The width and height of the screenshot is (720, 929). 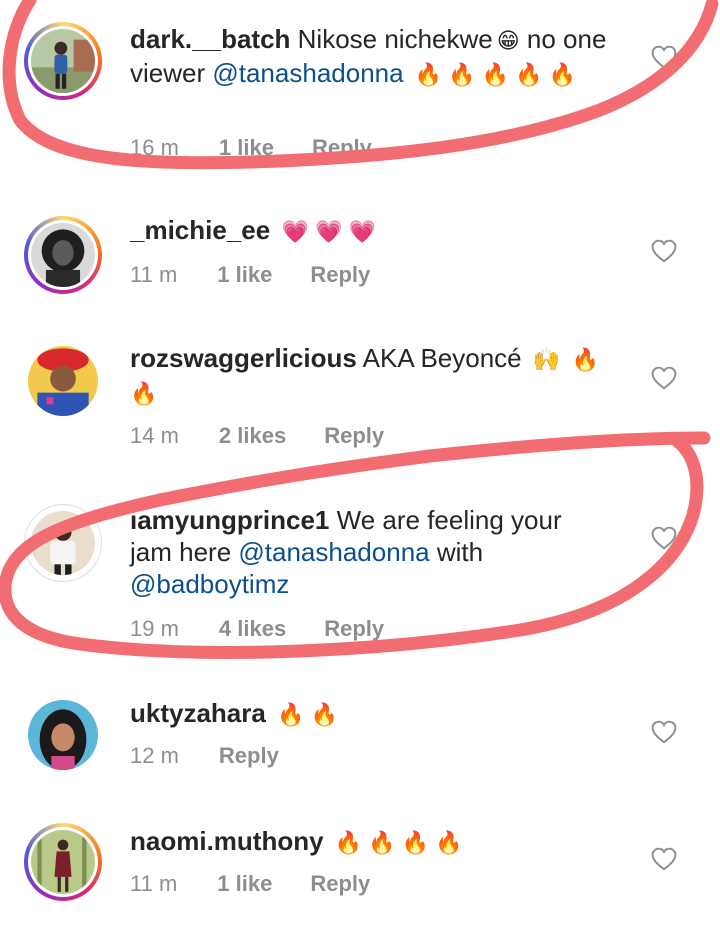 What do you see at coordinates (508, 40) in the screenshot?
I see `grin-emoji: 😁` at bounding box center [508, 40].